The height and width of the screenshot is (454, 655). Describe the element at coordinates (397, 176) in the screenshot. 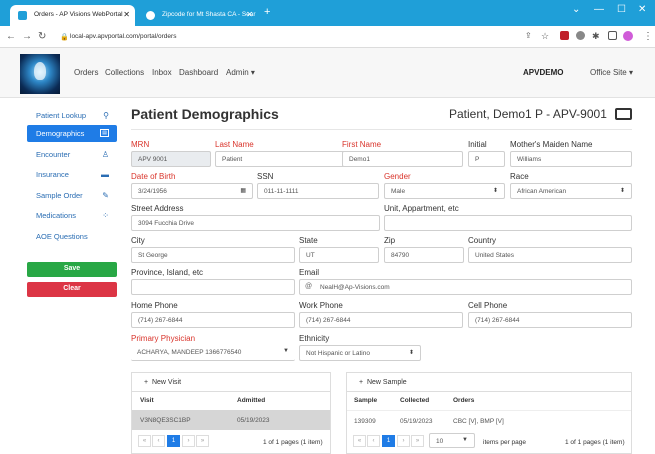

I see `gender-label: Gender` at that location.